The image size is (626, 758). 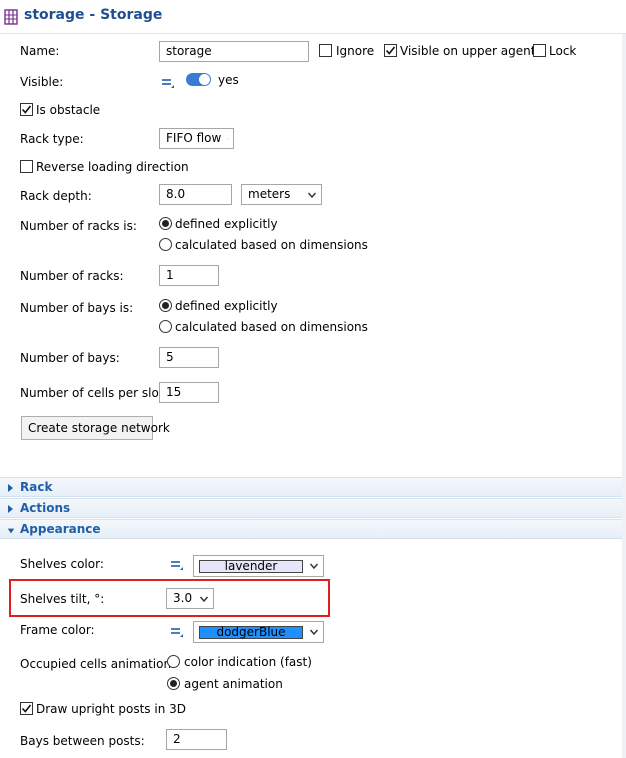 What do you see at coordinates (68, 110) in the screenshot?
I see `is-obstacle-label: Is obstacle` at bounding box center [68, 110].